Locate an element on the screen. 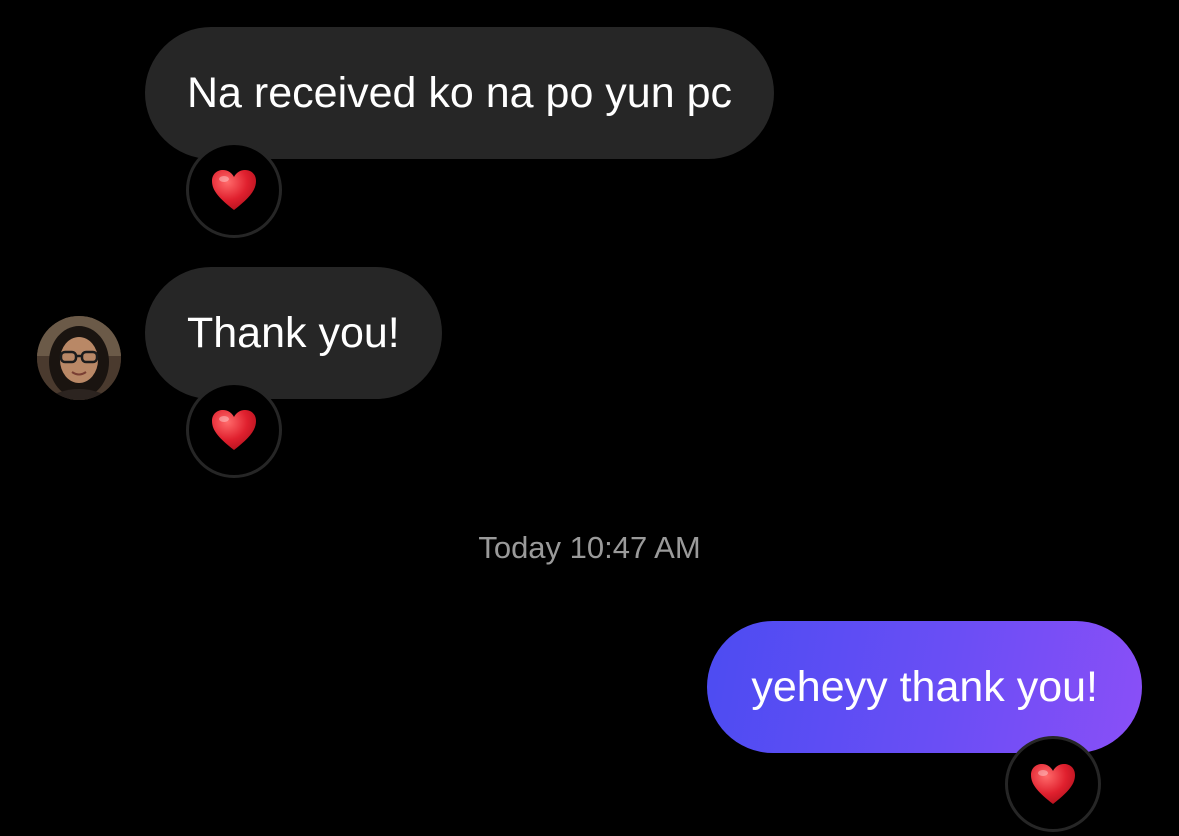 This screenshot has height=836, width=1179. message-text: Na received ko na po yun pc is located at coordinates (459, 92).